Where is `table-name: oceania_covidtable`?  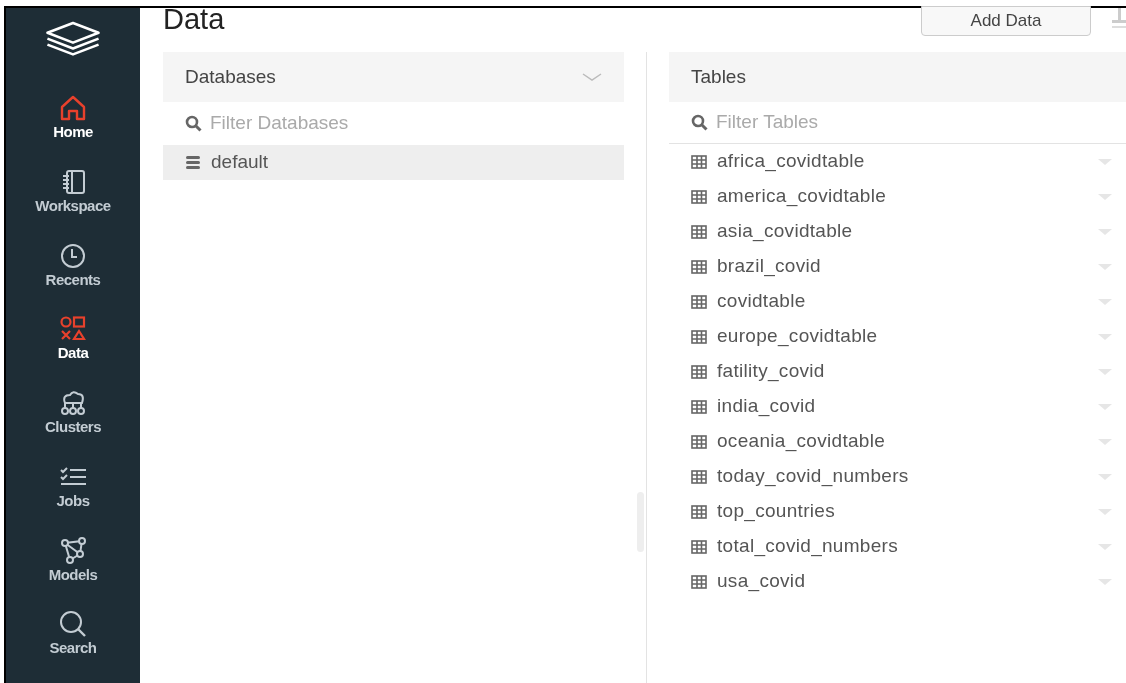
table-name: oceania_covidtable is located at coordinates (801, 441).